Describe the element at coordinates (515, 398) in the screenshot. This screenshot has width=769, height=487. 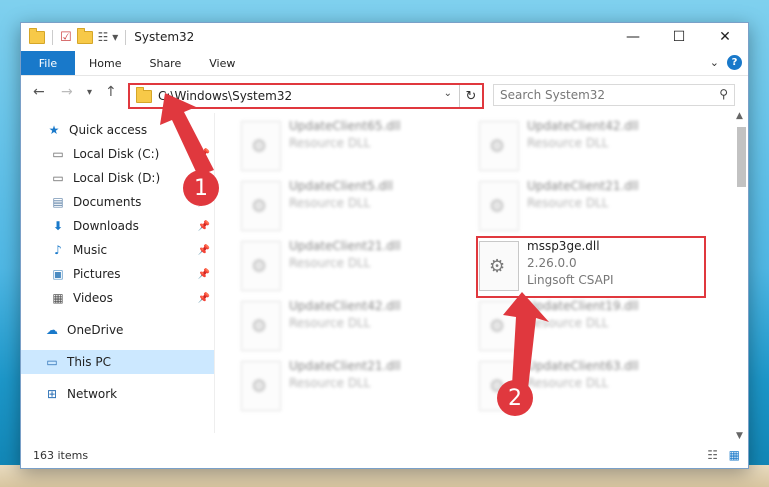
I see `annotation-label-2: 2` at that location.